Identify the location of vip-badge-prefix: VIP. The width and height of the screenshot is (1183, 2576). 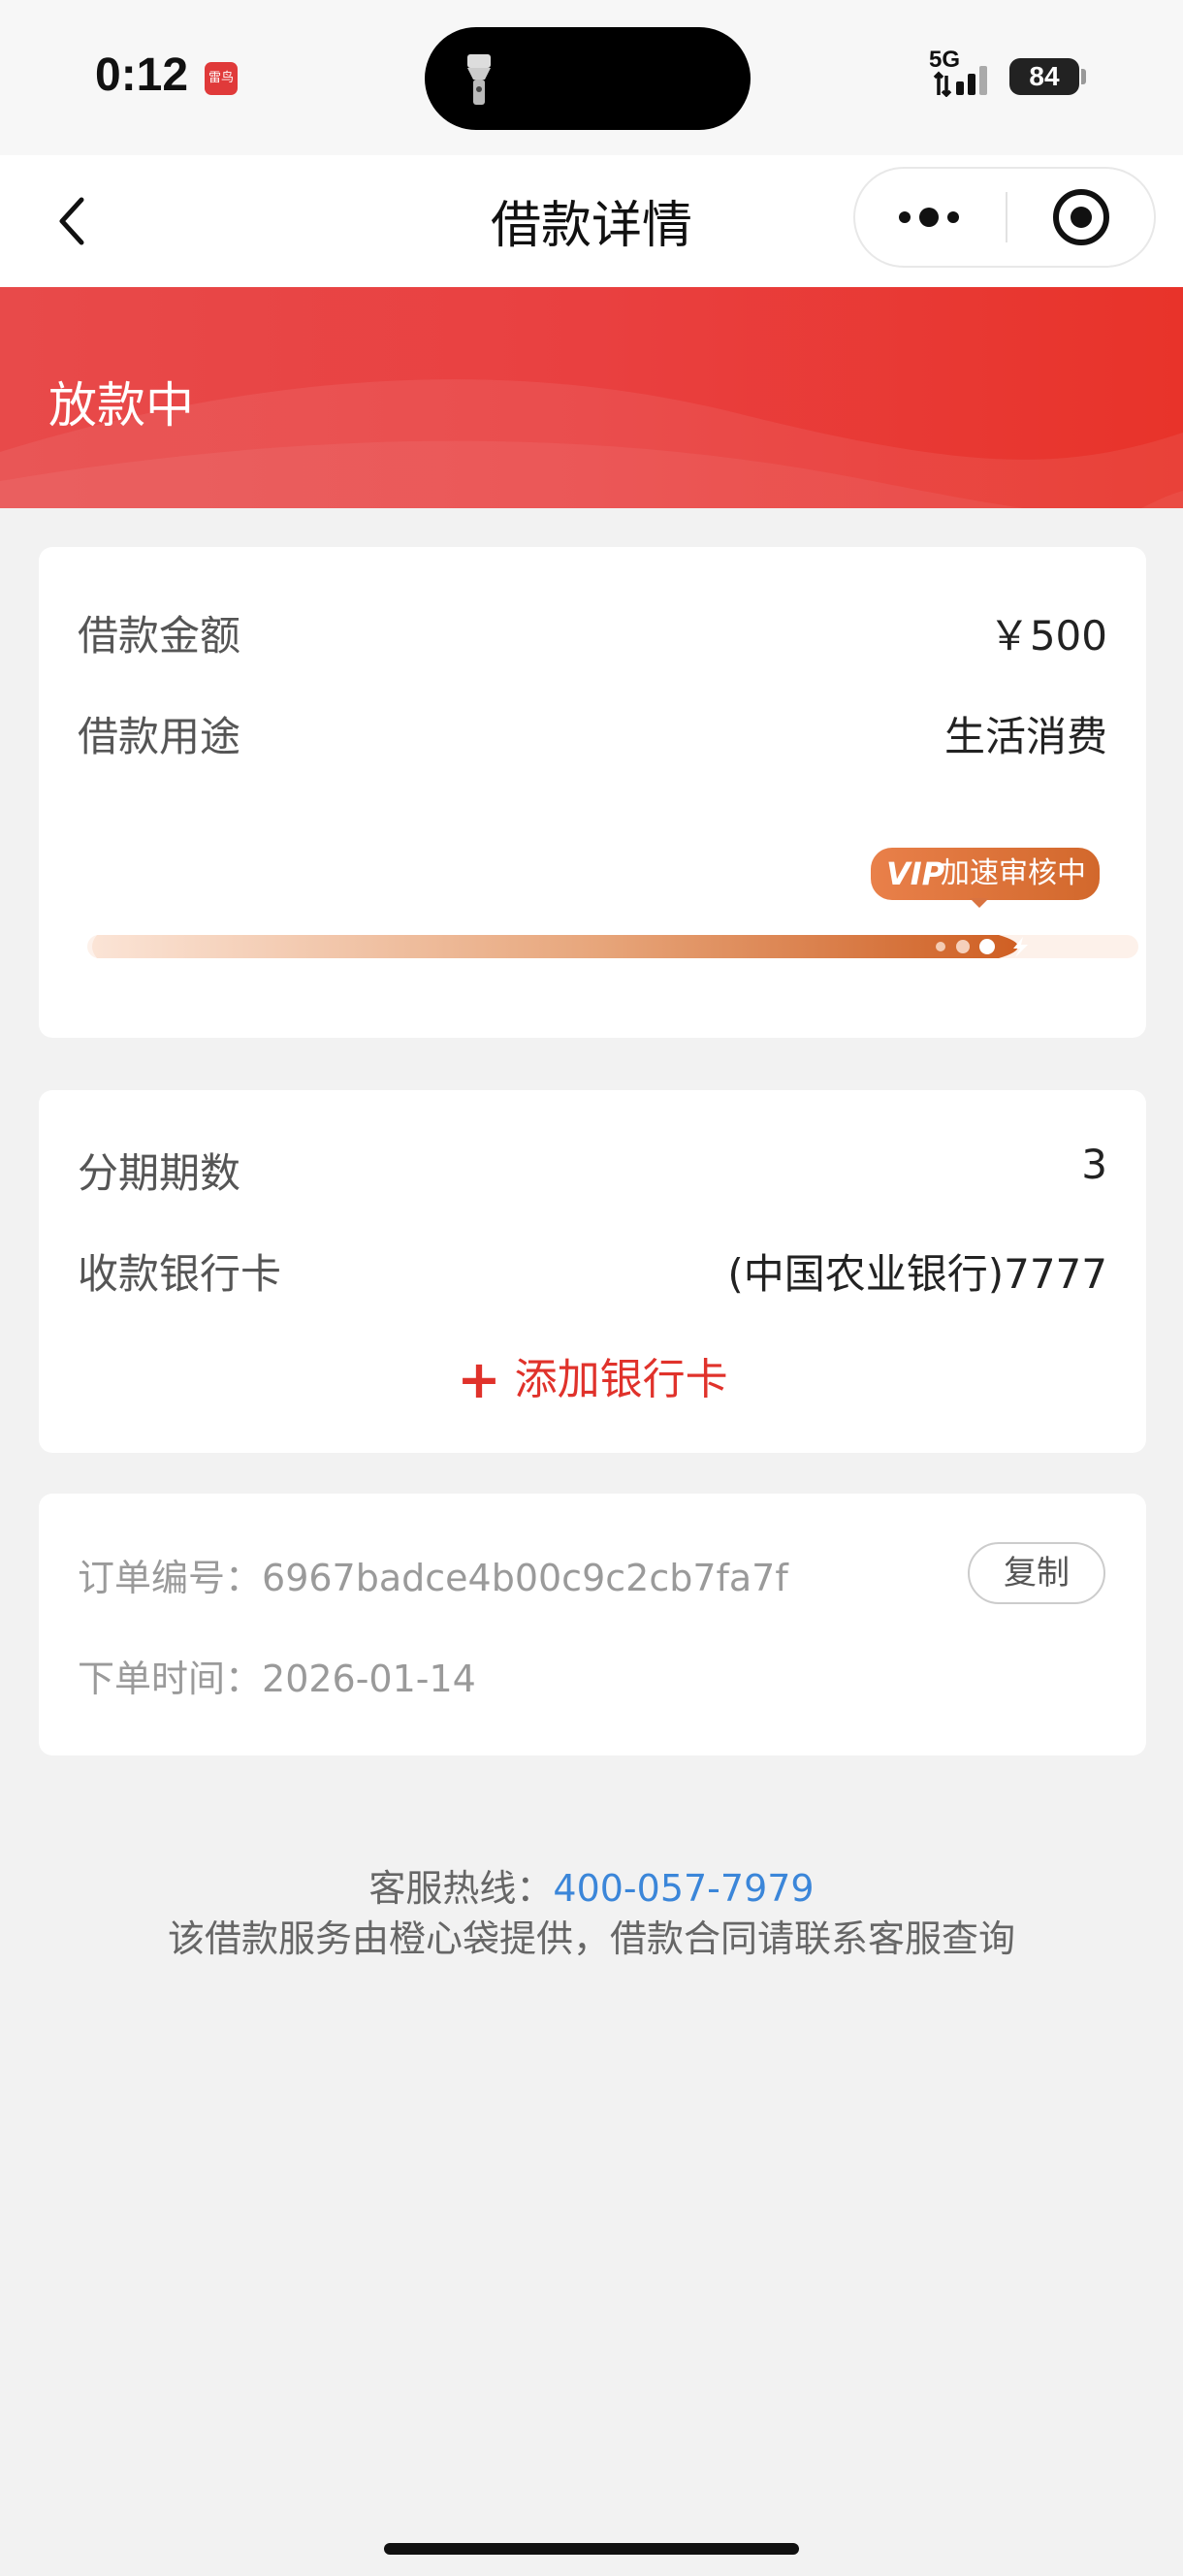
(915, 873).